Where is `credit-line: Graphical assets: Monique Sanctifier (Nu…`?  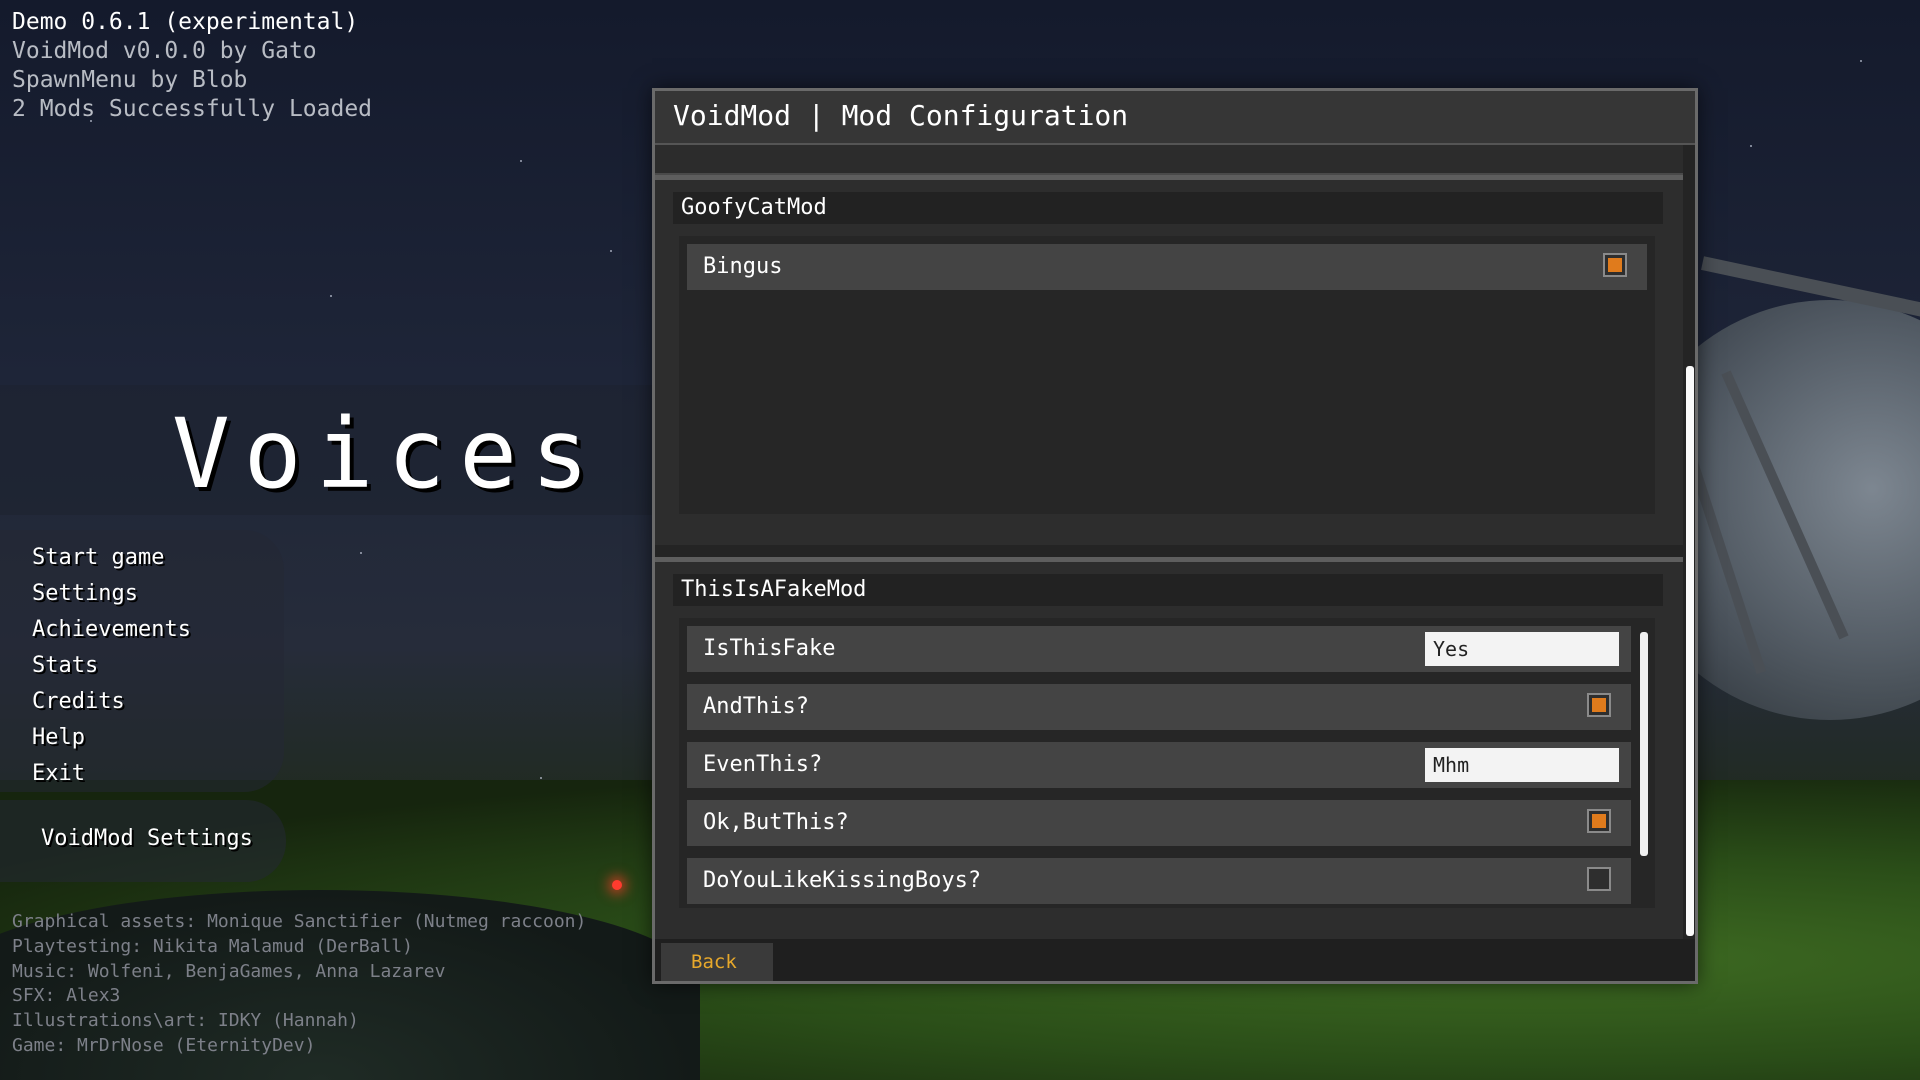 credit-line: Graphical assets: Monique Sanctifier (Nu… is located at coordinates (299, 921).